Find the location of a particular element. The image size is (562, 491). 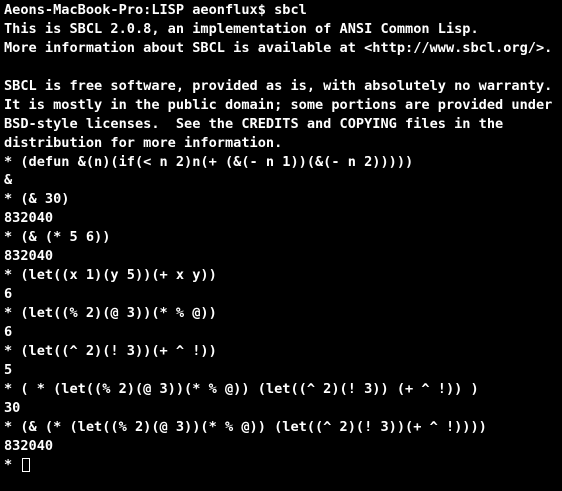

repl-prompt-line: * is located at coordinates (283, 465).